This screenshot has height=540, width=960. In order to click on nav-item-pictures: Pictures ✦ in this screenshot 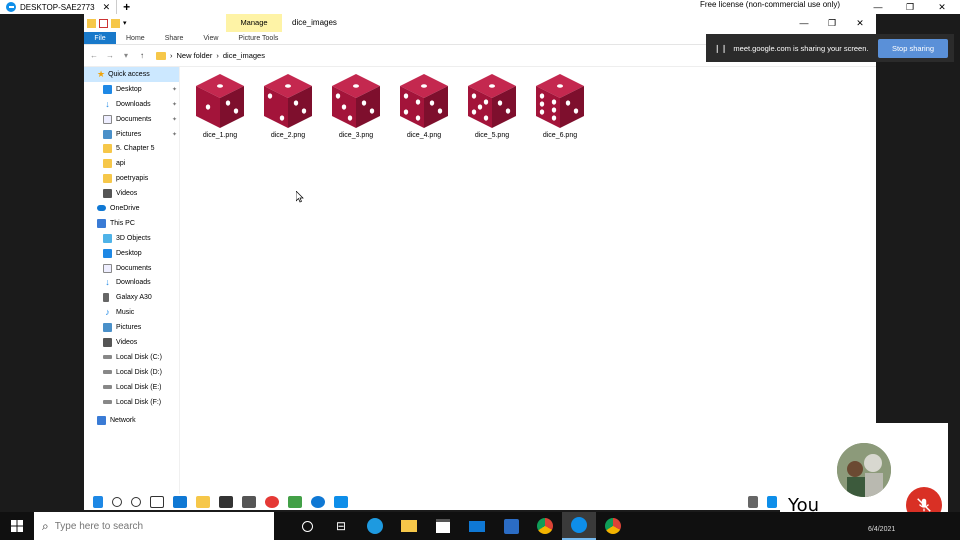, I will do `click(131, 134)`.